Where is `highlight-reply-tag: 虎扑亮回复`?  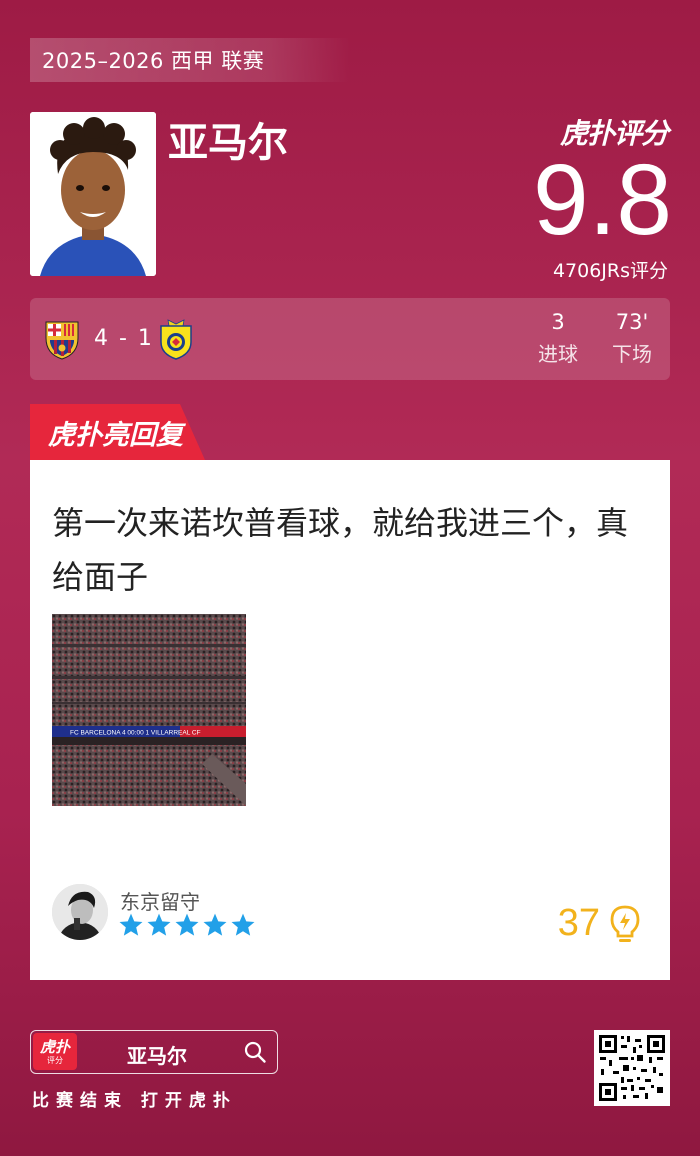 highlight-reply-tag: 虎扑亮回复 is located at coordinates (117, 432).